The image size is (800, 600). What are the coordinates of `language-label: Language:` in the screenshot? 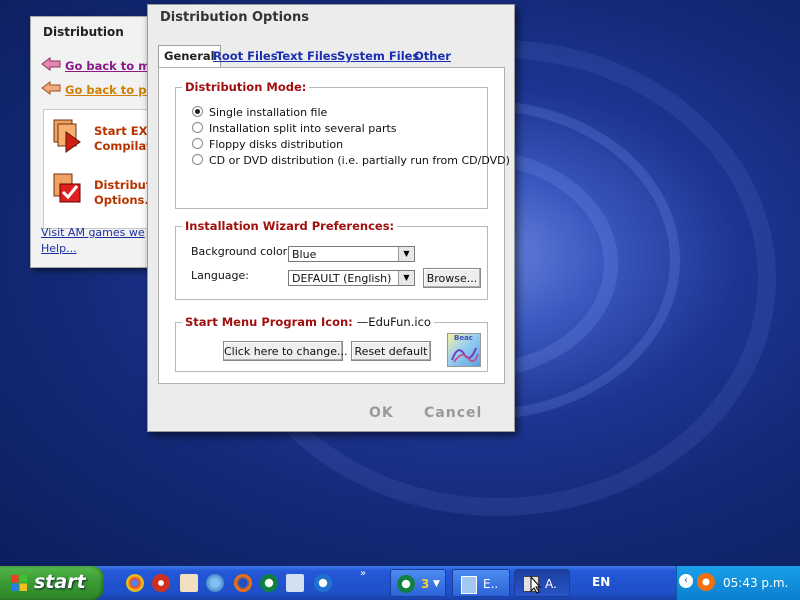 It's located at (220, 275).